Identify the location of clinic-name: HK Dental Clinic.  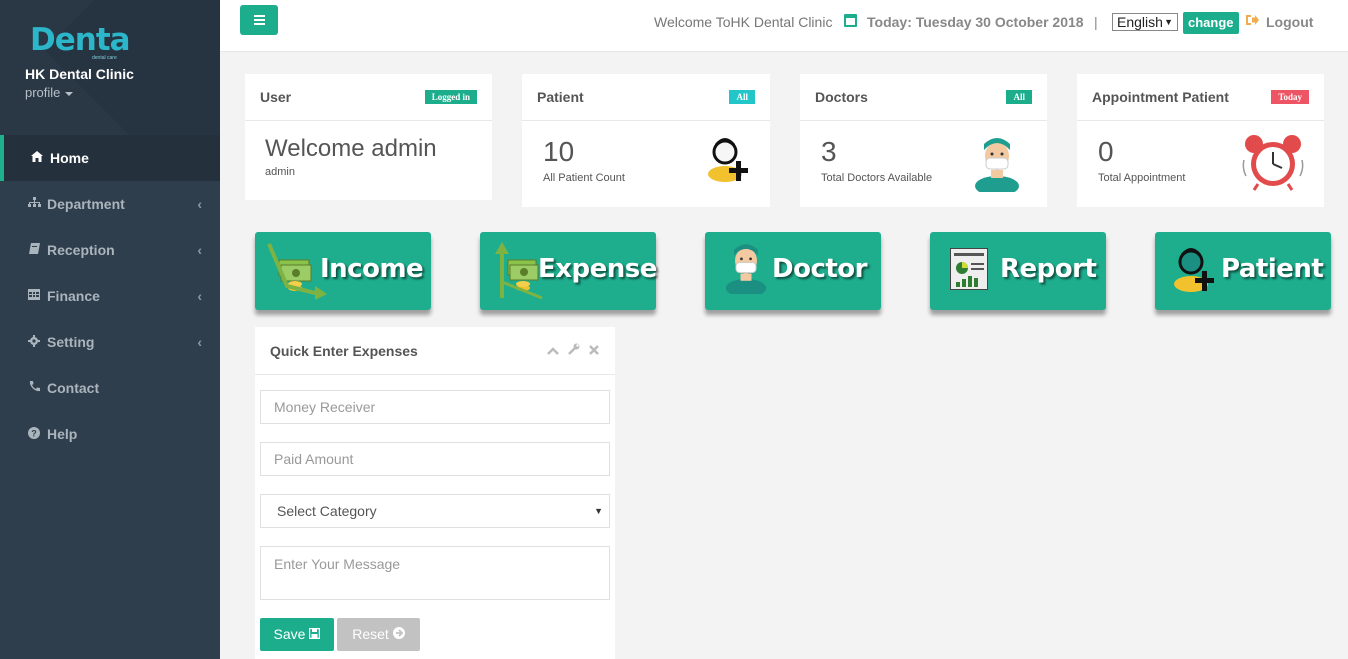
(79, 74).